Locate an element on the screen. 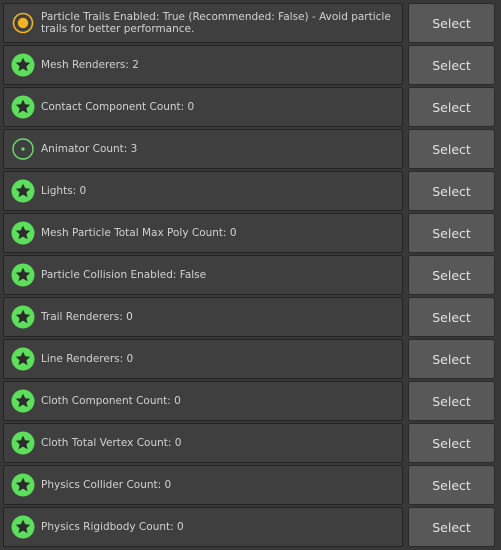 The width and height of the screenshot is (501, 550). stat-row: Contact Component Count: 0 Select is located at coordinates (250, 107).